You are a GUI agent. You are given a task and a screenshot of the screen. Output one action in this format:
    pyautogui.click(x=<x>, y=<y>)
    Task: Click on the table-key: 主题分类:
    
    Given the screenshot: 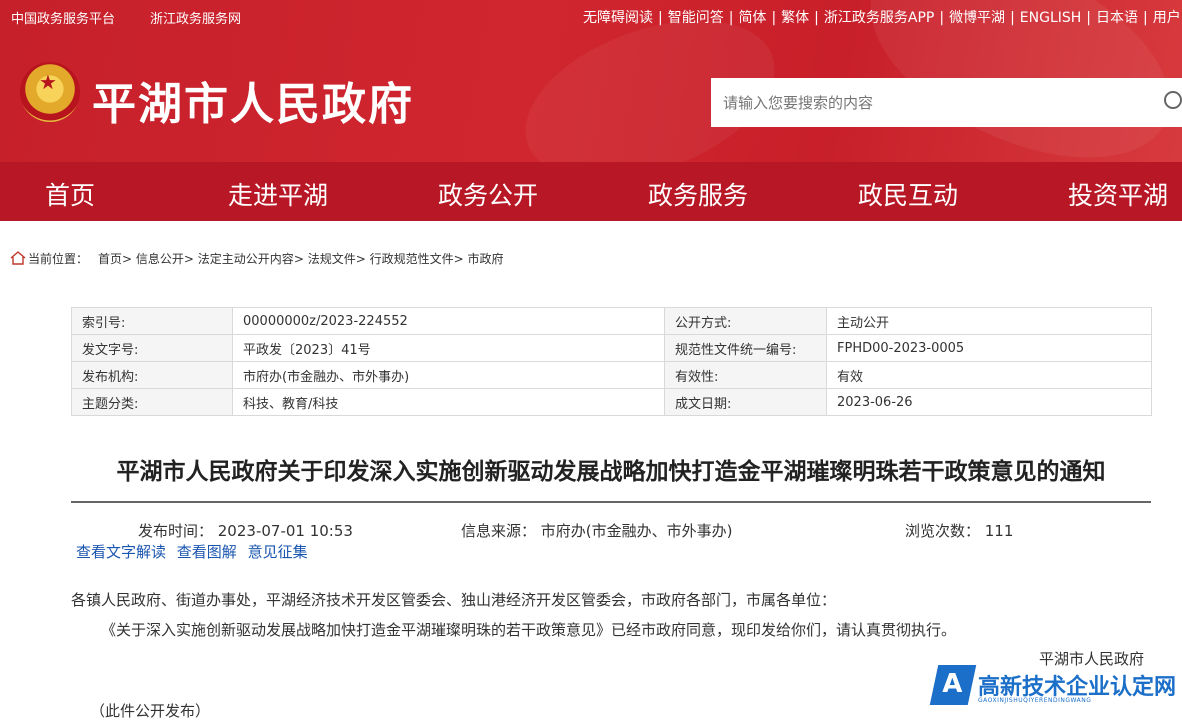 What is the action you would take?
    pyautogui.click(x=152, y=402)
    